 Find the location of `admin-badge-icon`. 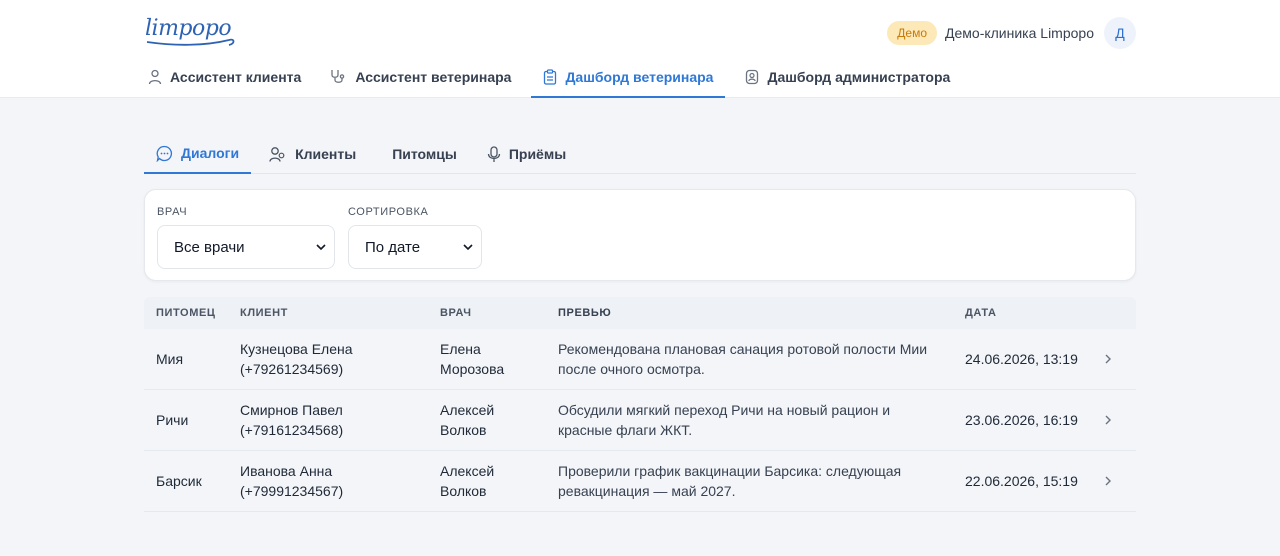

admin-badge-icon is located at coordinates (752, 77).